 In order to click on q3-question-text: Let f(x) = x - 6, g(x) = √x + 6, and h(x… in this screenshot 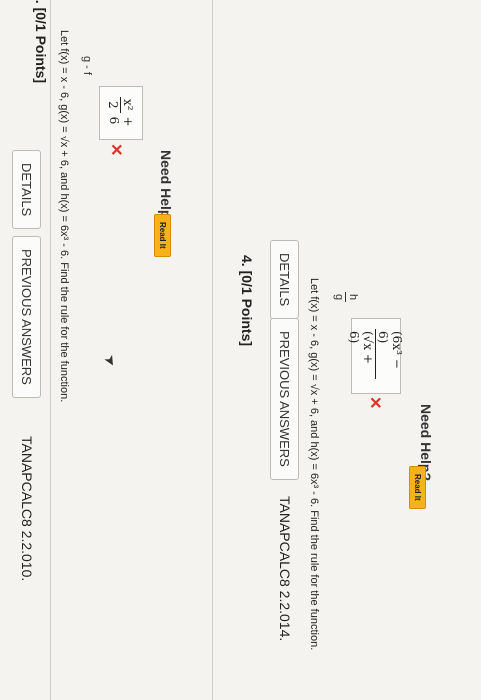, I will do `click(64, 216)`.